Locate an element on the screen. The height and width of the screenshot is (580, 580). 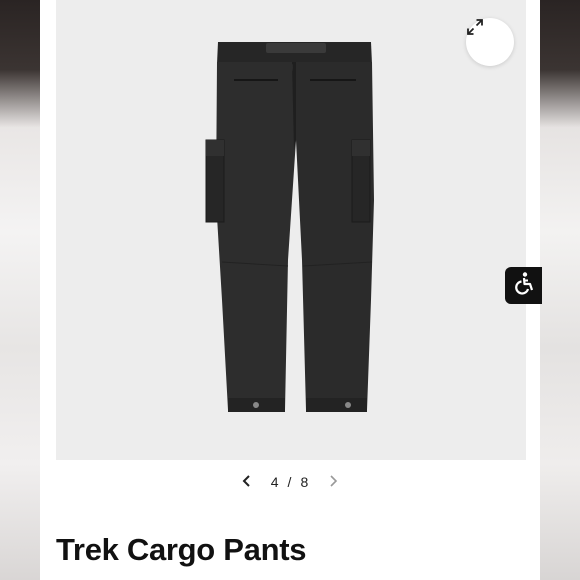
total-image-count: 8 is located at coordinates (305, 482).